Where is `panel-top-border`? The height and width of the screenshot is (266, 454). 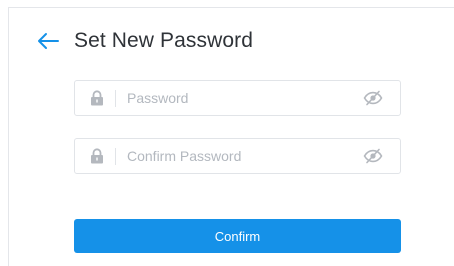 panel-top-border is located at coordinates (231, 7).